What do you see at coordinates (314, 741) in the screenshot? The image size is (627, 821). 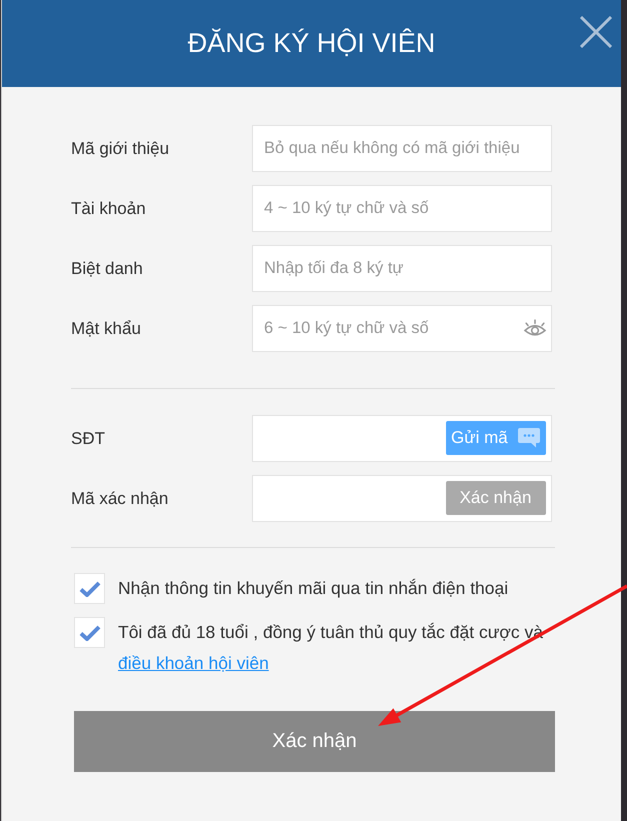 I see `submit-button: Xác nhận` at bounding box center [314, 741].